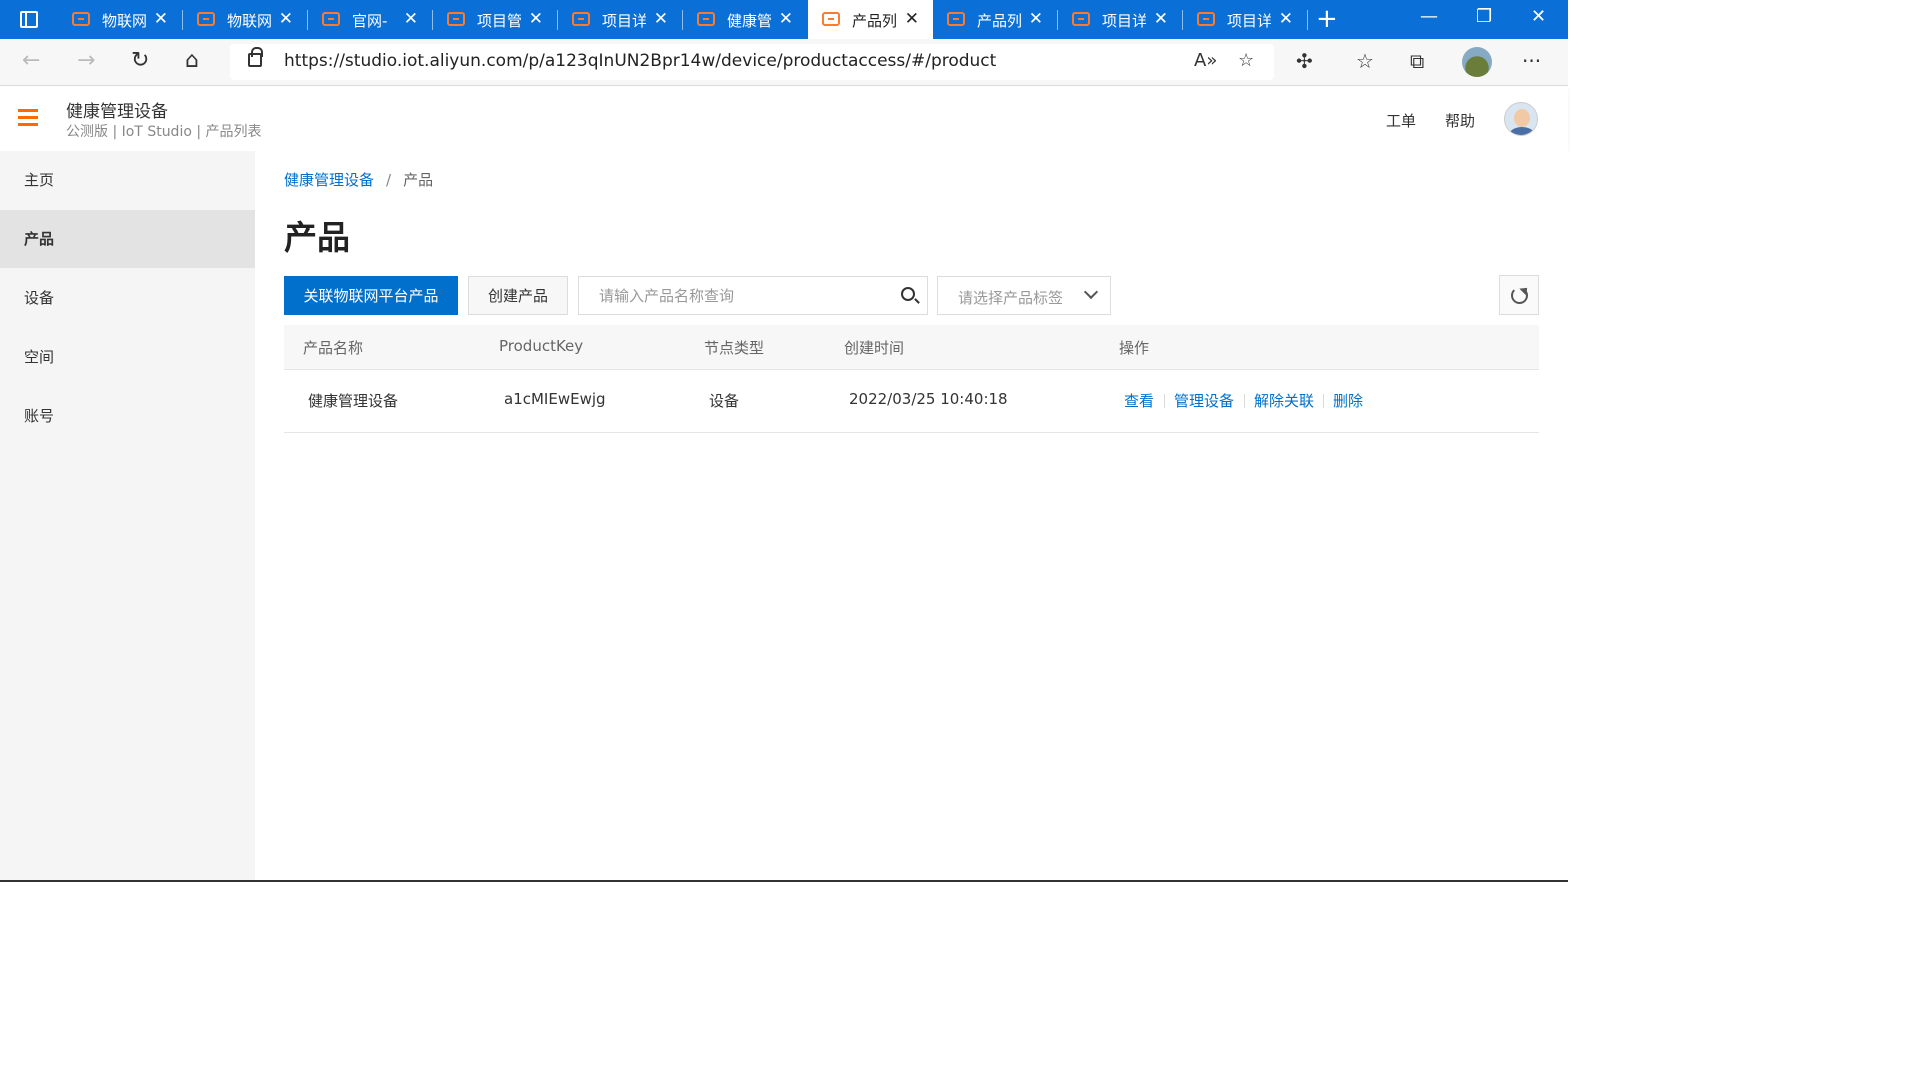 The height and width of the screenshot is (1080, 1920). Describe the element at coordinates (1205, 60) in the screenshot. I see `read-aloud-icon: A»` at that location.